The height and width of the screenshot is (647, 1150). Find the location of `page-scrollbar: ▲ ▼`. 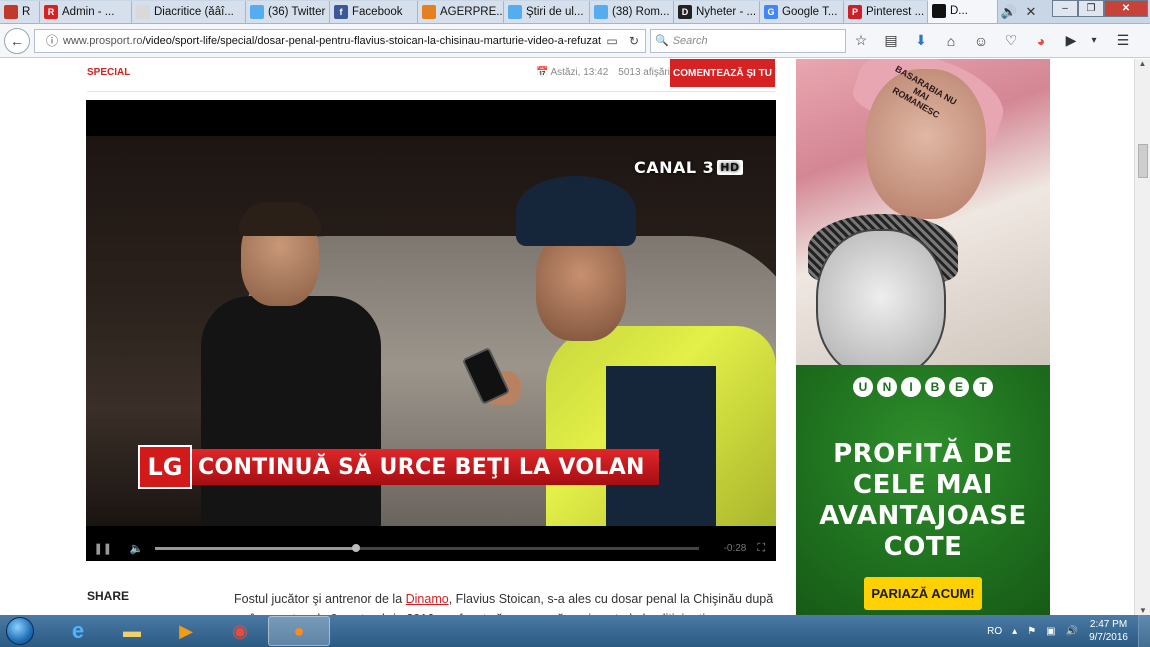

page-scrollbar: ▲ ▼ is located at coordinates (1142, 337).